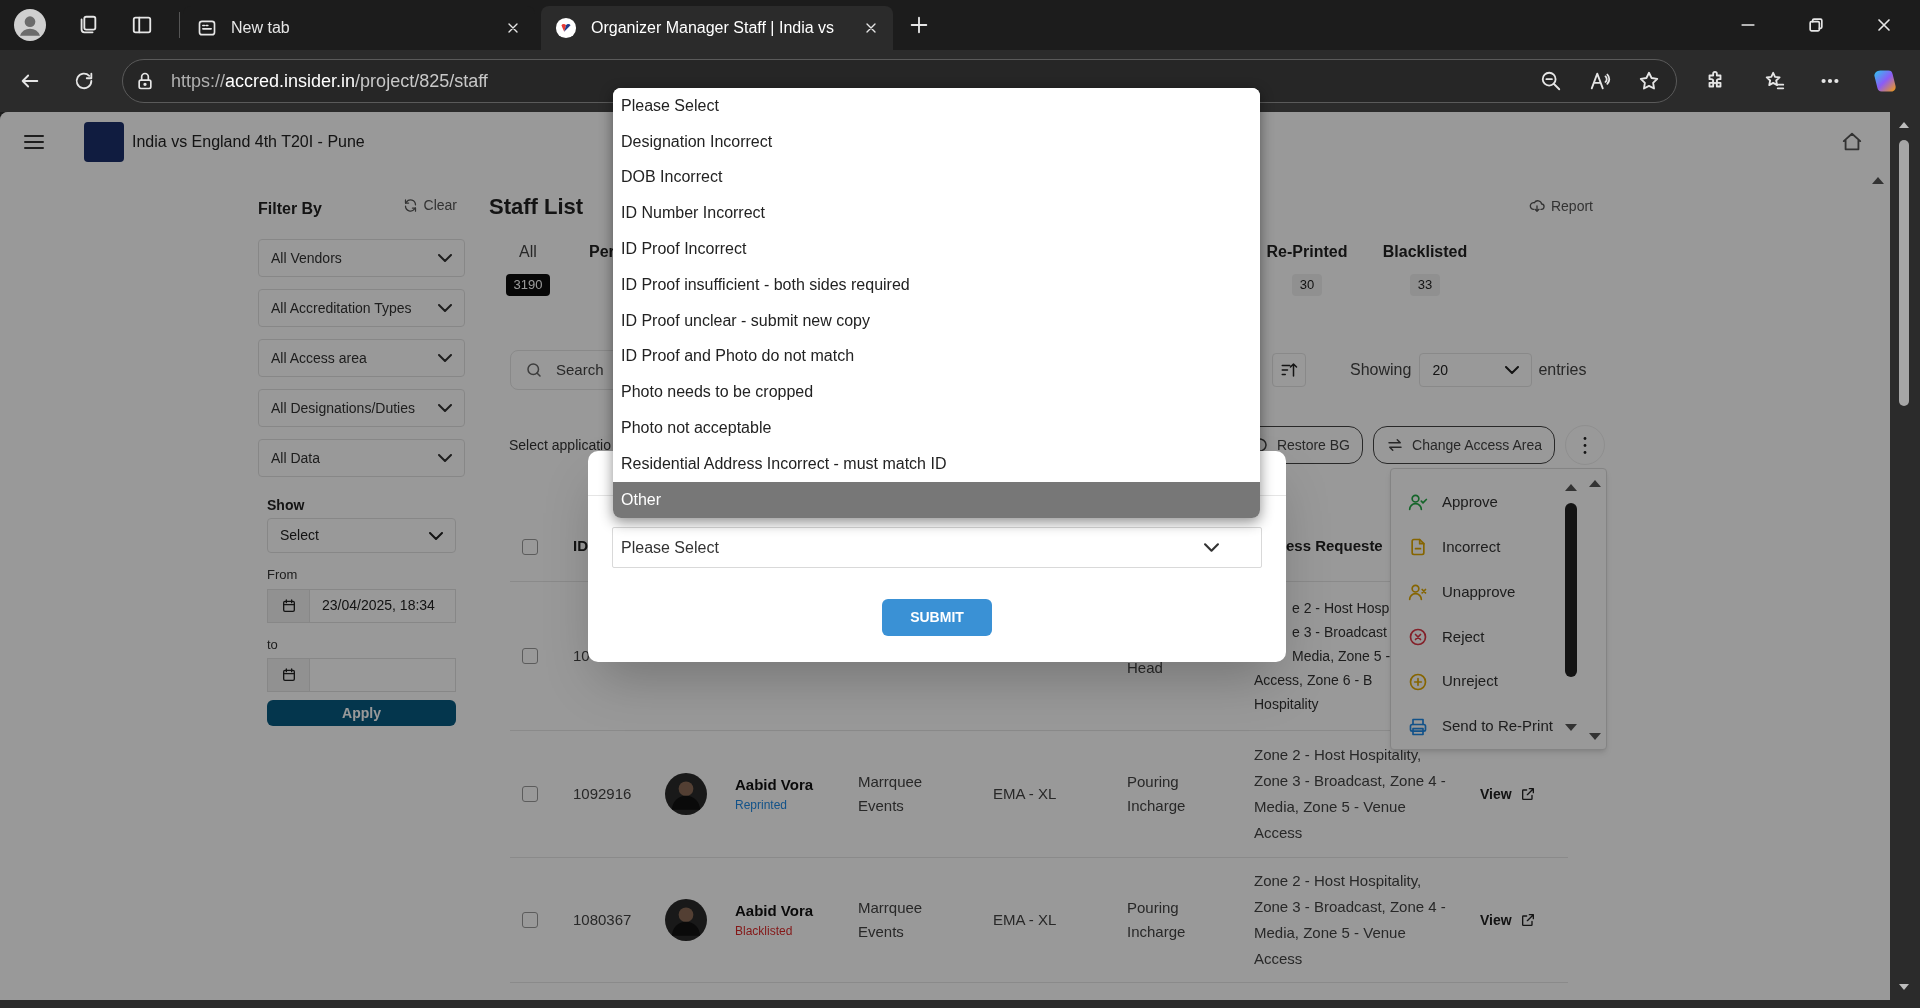  What do you see at coordinates (361, 605) in the screenshot?
I see `date-field: 23/04/2025, 18:34` at bounding box center [361, 605].